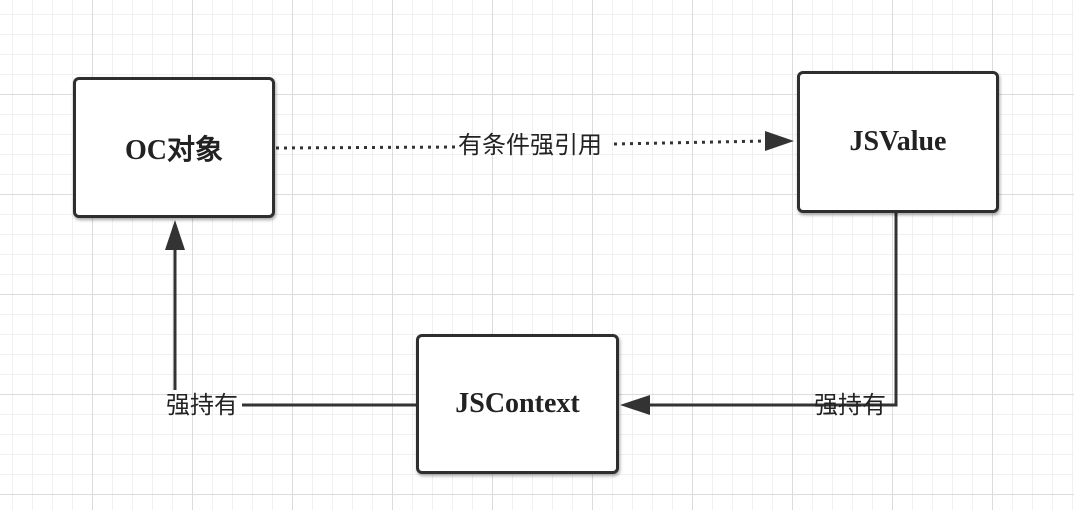 This screenshot has height=510, width=1074. Describe the element at coordinates (175, 235) in the screenshot. I see `arrowhead-oc` at that location.